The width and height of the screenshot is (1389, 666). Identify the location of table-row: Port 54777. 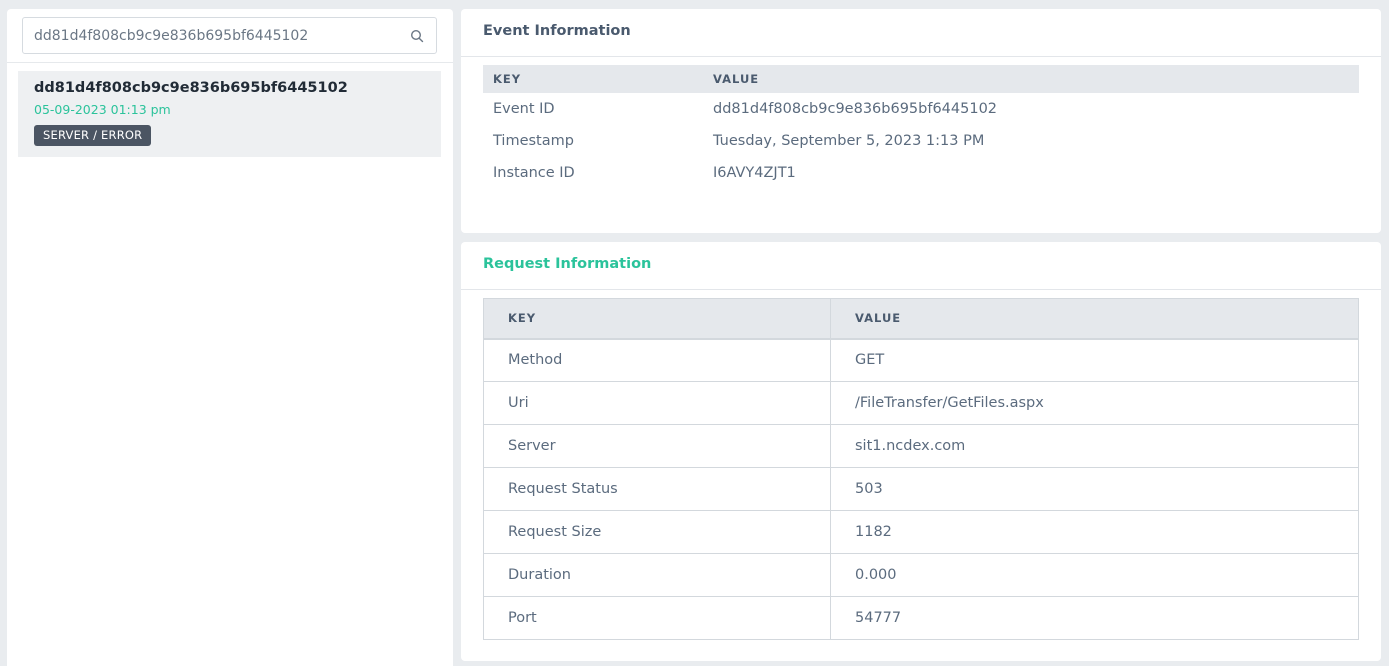
(921, 618).